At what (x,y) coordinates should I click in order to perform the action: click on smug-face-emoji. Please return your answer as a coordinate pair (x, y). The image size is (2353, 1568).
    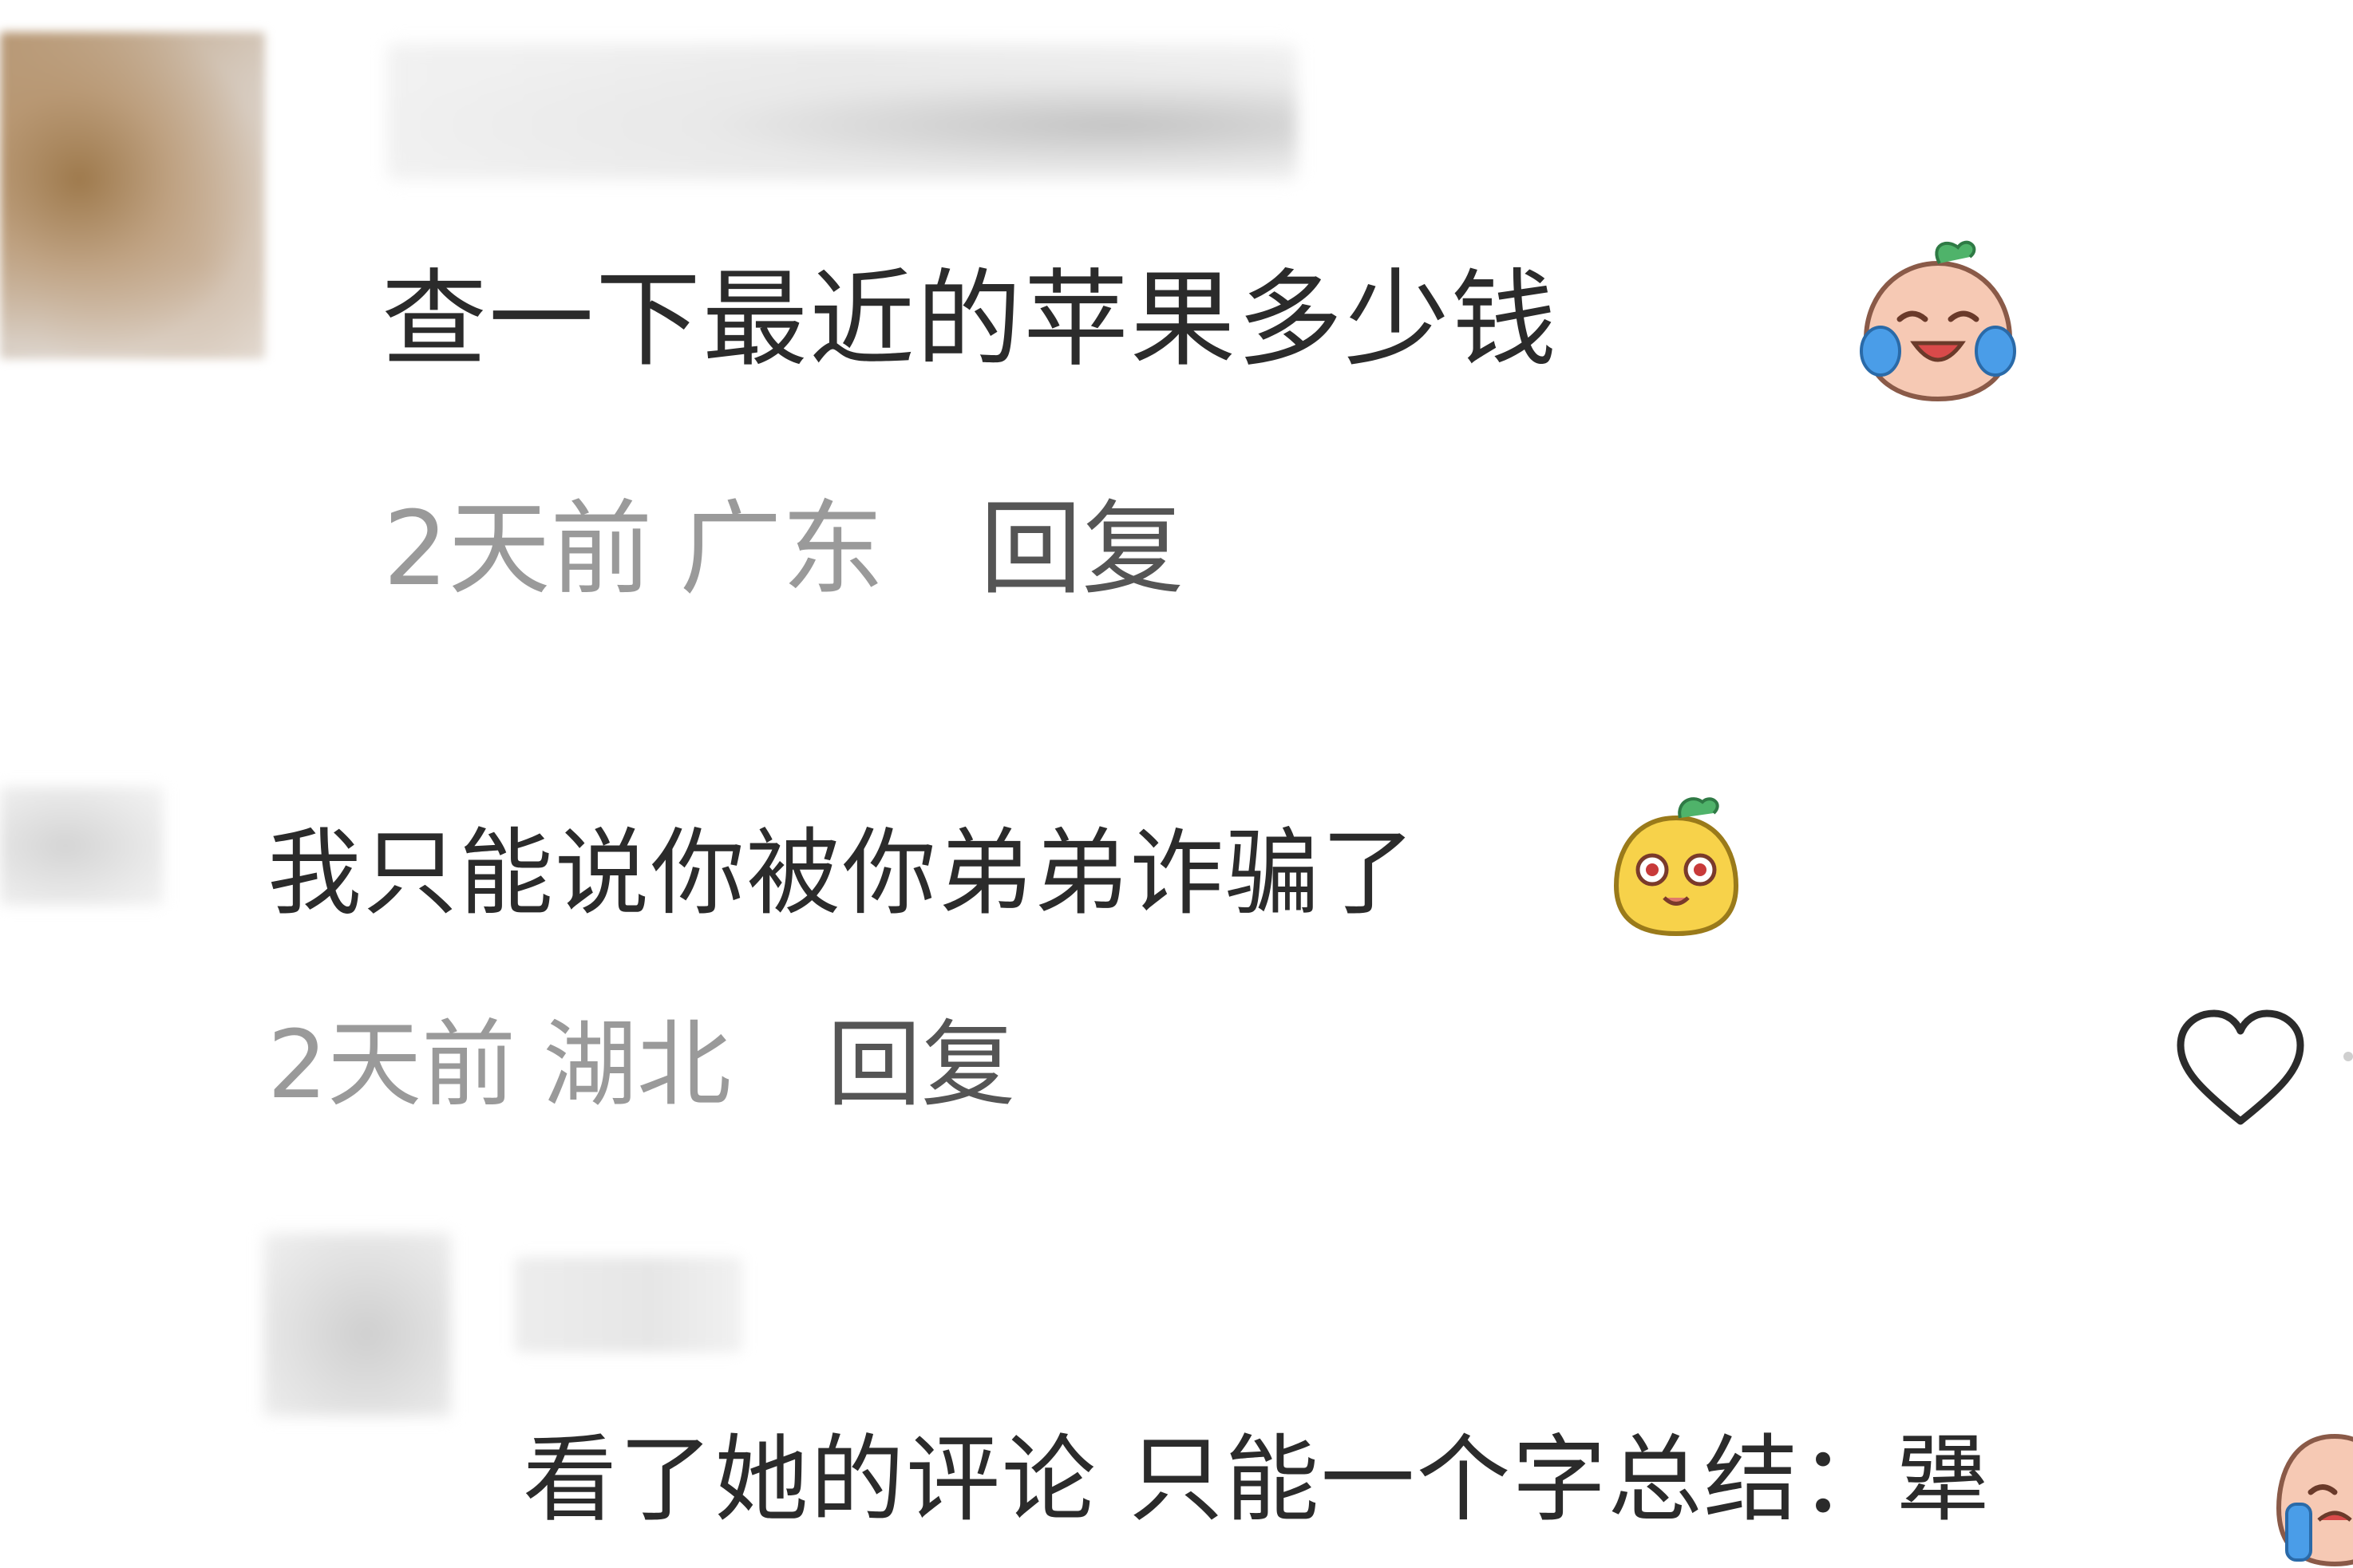
    Looking at the image, I should click on (1676, 867).